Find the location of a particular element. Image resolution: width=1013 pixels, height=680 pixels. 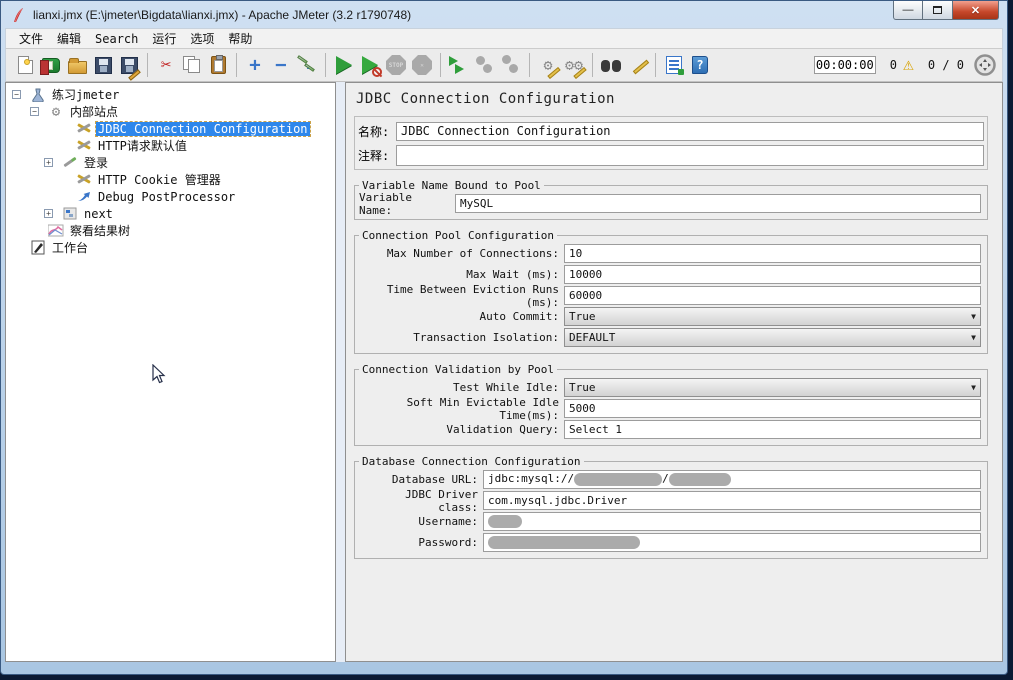

warning-triangle-icon: ⚠ is located at coordinates (908, 65).